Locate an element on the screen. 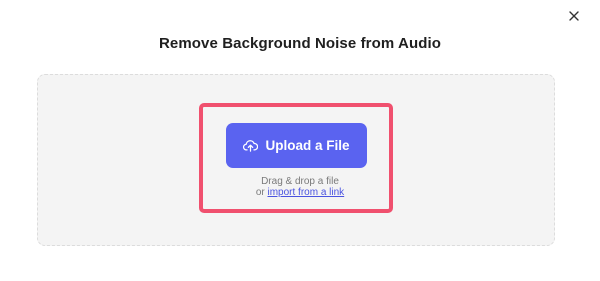 The height and width of the screenshot is (281, 600). cloud-upload-icon is located at coordinates (251, 145).